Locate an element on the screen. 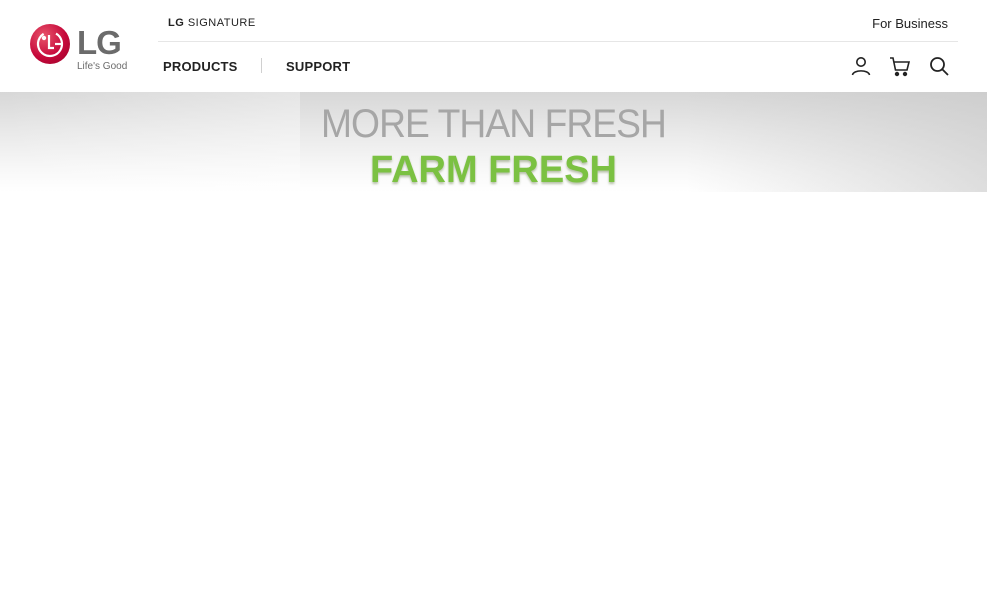 Image resolution: width=1000 pixels, height=600 pixels. hero-headline: MORE THAN FRESH is located at coordinates (493, 124).